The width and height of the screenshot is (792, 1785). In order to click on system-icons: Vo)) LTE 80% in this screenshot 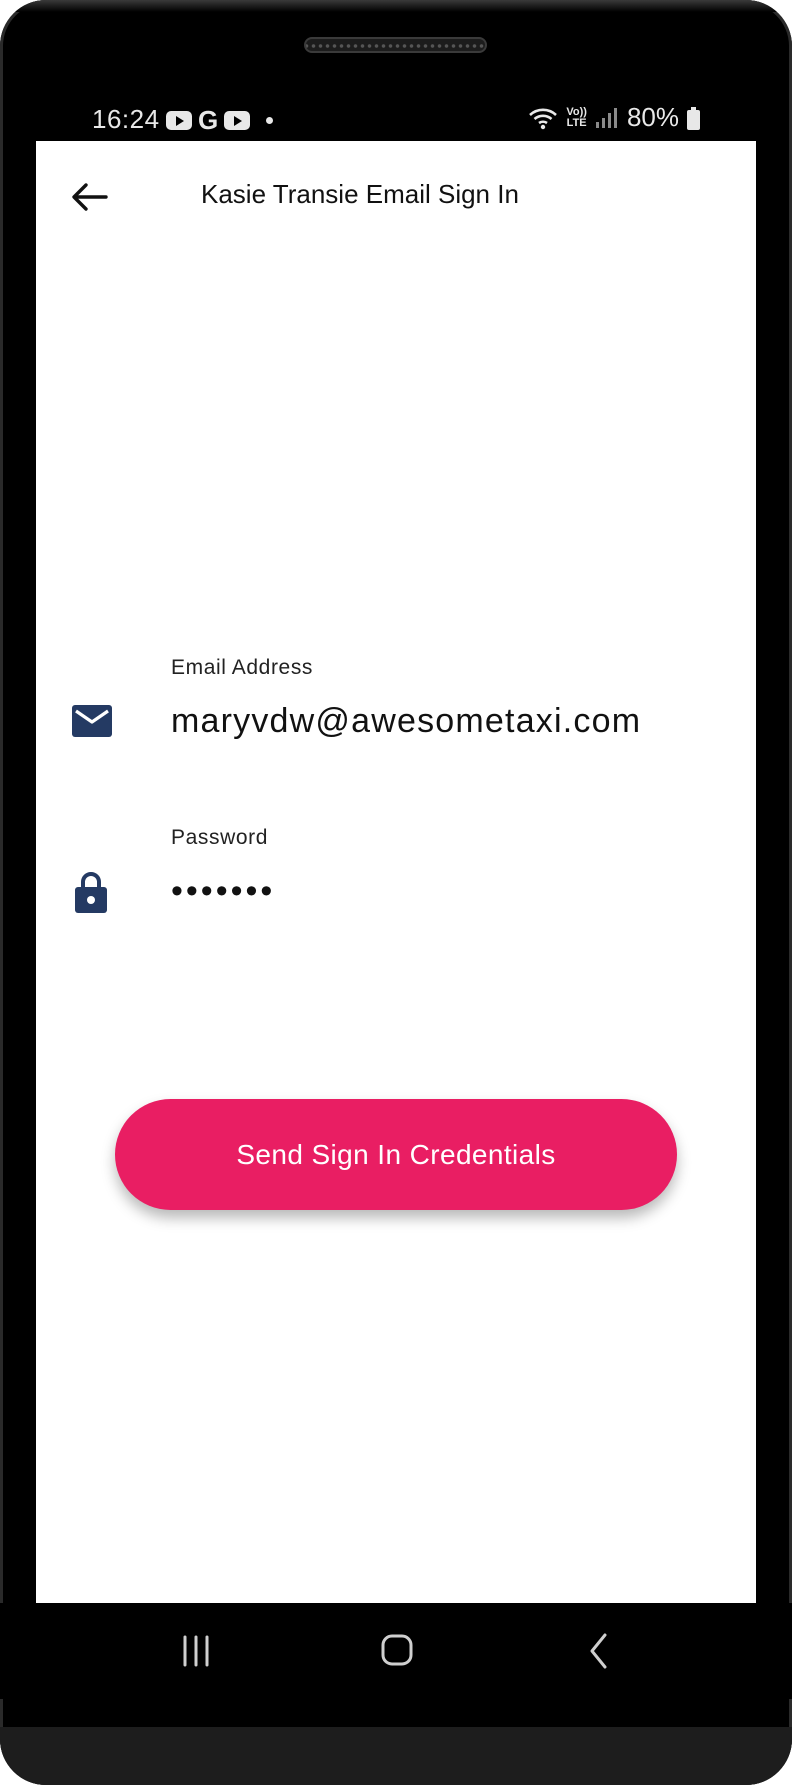, I will do `click(614, 117)`.